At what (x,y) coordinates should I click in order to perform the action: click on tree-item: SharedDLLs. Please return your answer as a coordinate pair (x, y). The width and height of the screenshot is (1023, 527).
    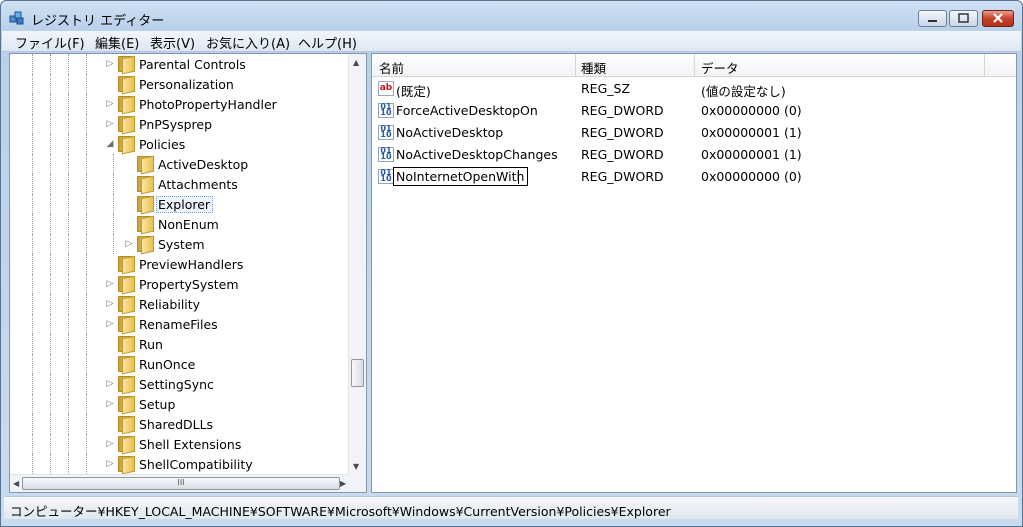
    Looking at the image, I should click on (179, 424).